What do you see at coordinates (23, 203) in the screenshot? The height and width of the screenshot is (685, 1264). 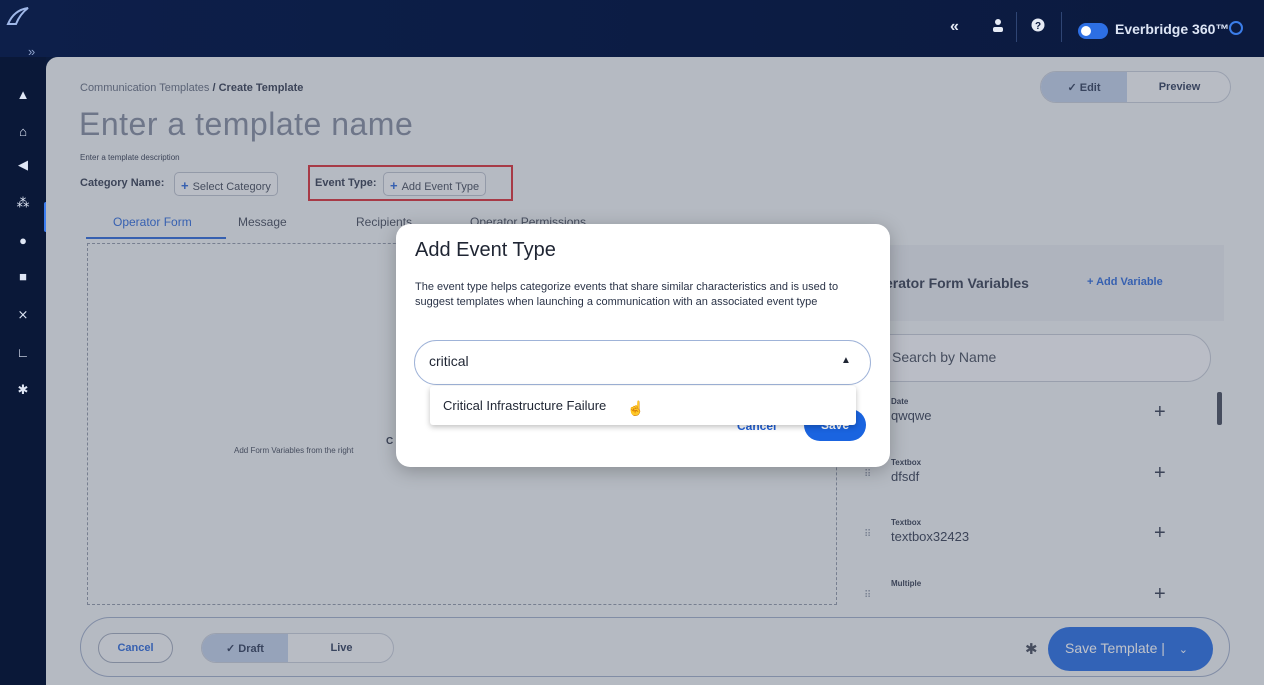 I see `people-icon: ⁂` at bounding box center [23, 203].